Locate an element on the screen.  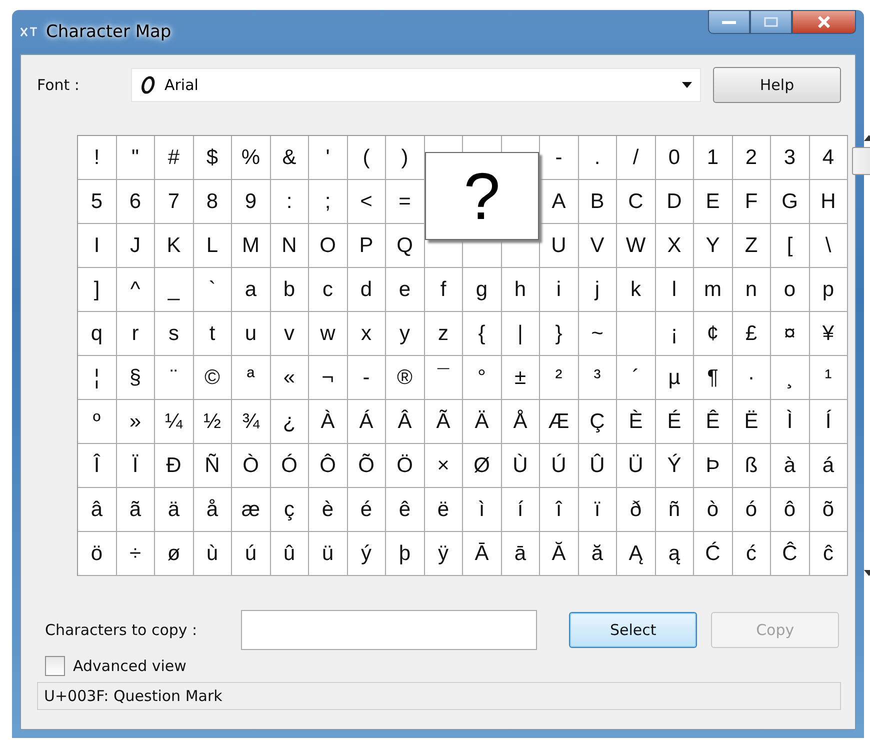
character-cell: É is located at coordinates (675, 422).